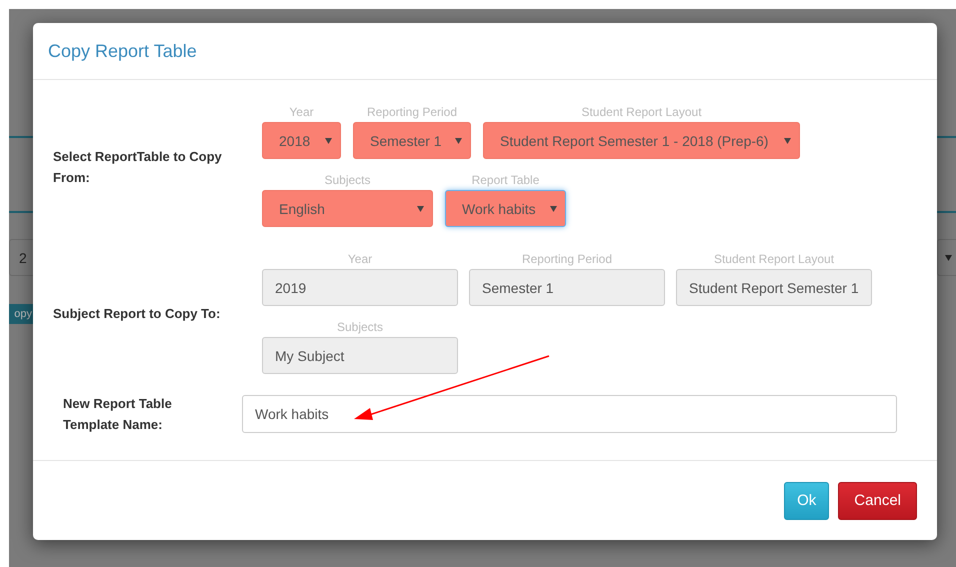 The image size is (956, 567). Describe the element at coordinates (360, 287) in the screenshot. I see `readonly-field: 2019` at that location.